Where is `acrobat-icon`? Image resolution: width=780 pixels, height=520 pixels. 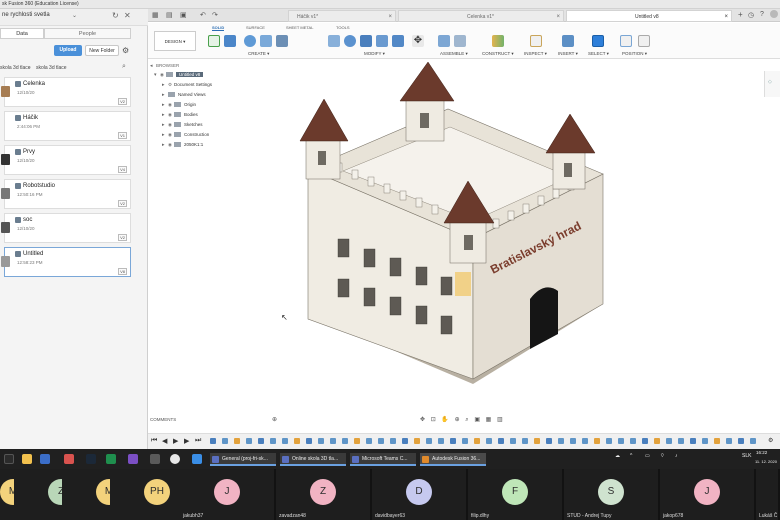
acrobat-icon is located at coordinates (69, 459).